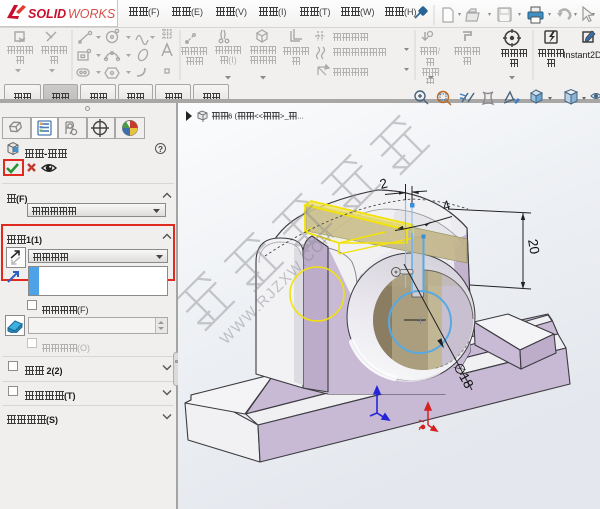 This screenshot has height=509, width=600. Describe the element at coordinates (533, 246) in the screenshot. I see `svg-text: 20` at that location.